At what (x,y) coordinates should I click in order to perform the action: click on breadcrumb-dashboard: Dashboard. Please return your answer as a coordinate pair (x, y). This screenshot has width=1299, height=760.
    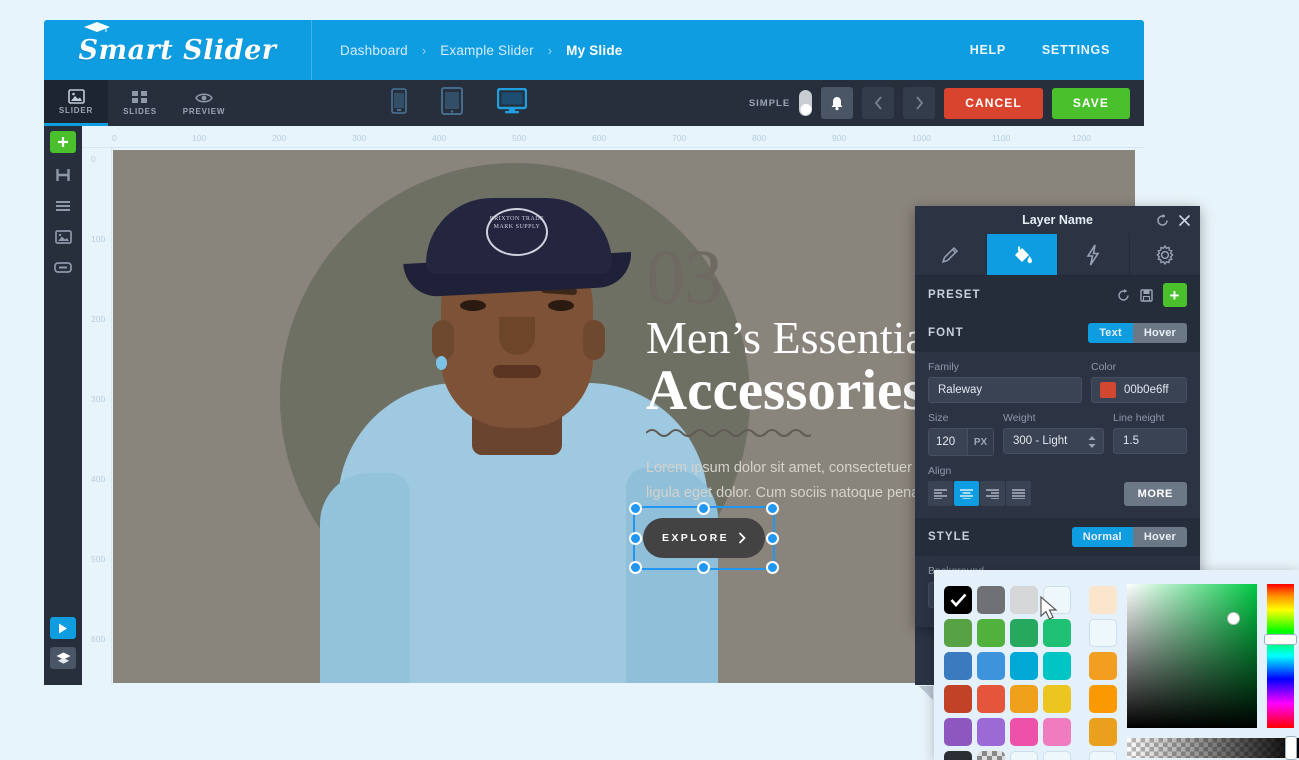
    Looking at the image, I should click on (374, 50).